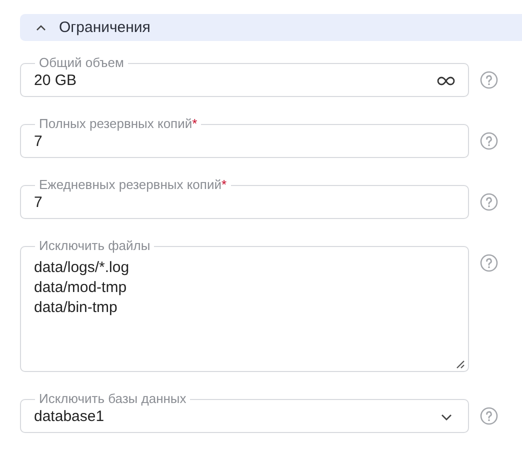  Describe the element at coordinates (271, 27) in the screenshot. I see `section-header: Ограничения` at that location.